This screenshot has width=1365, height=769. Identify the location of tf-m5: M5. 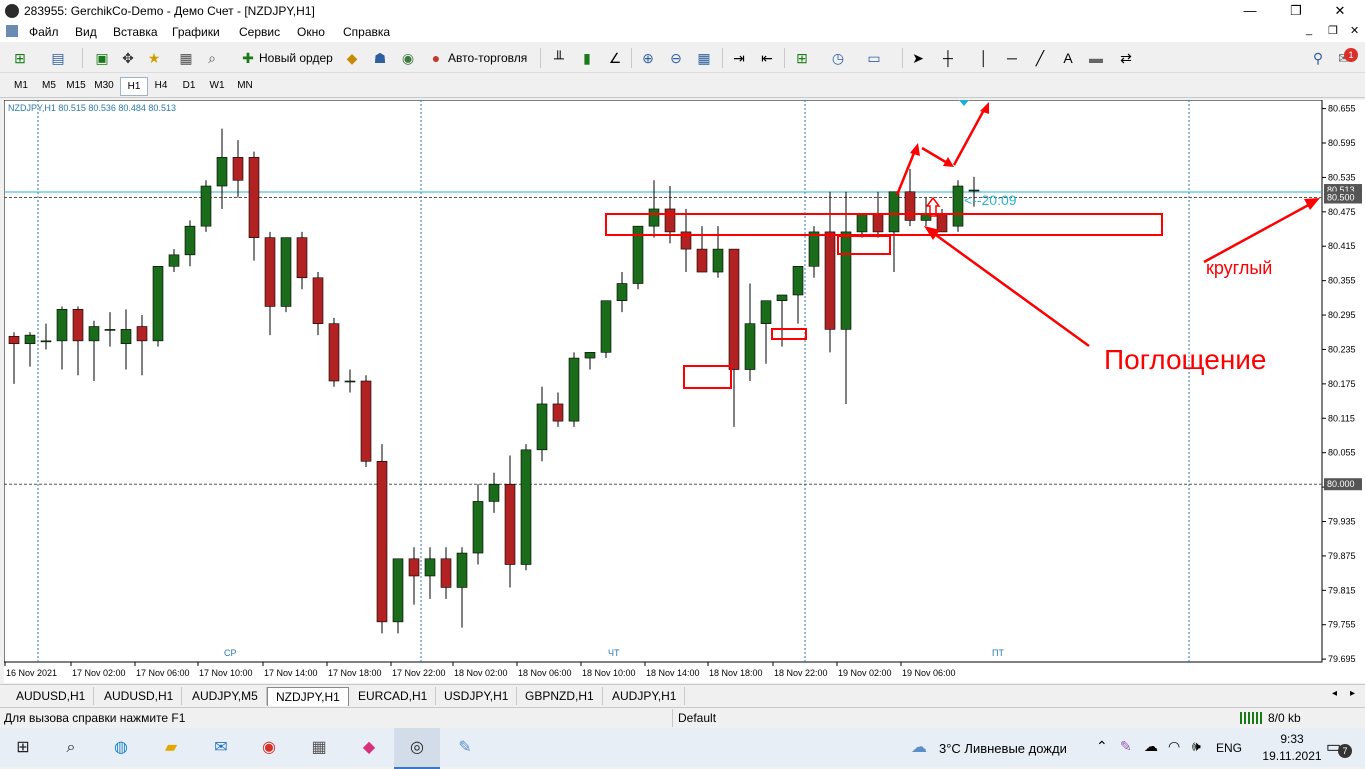
(49, 85).